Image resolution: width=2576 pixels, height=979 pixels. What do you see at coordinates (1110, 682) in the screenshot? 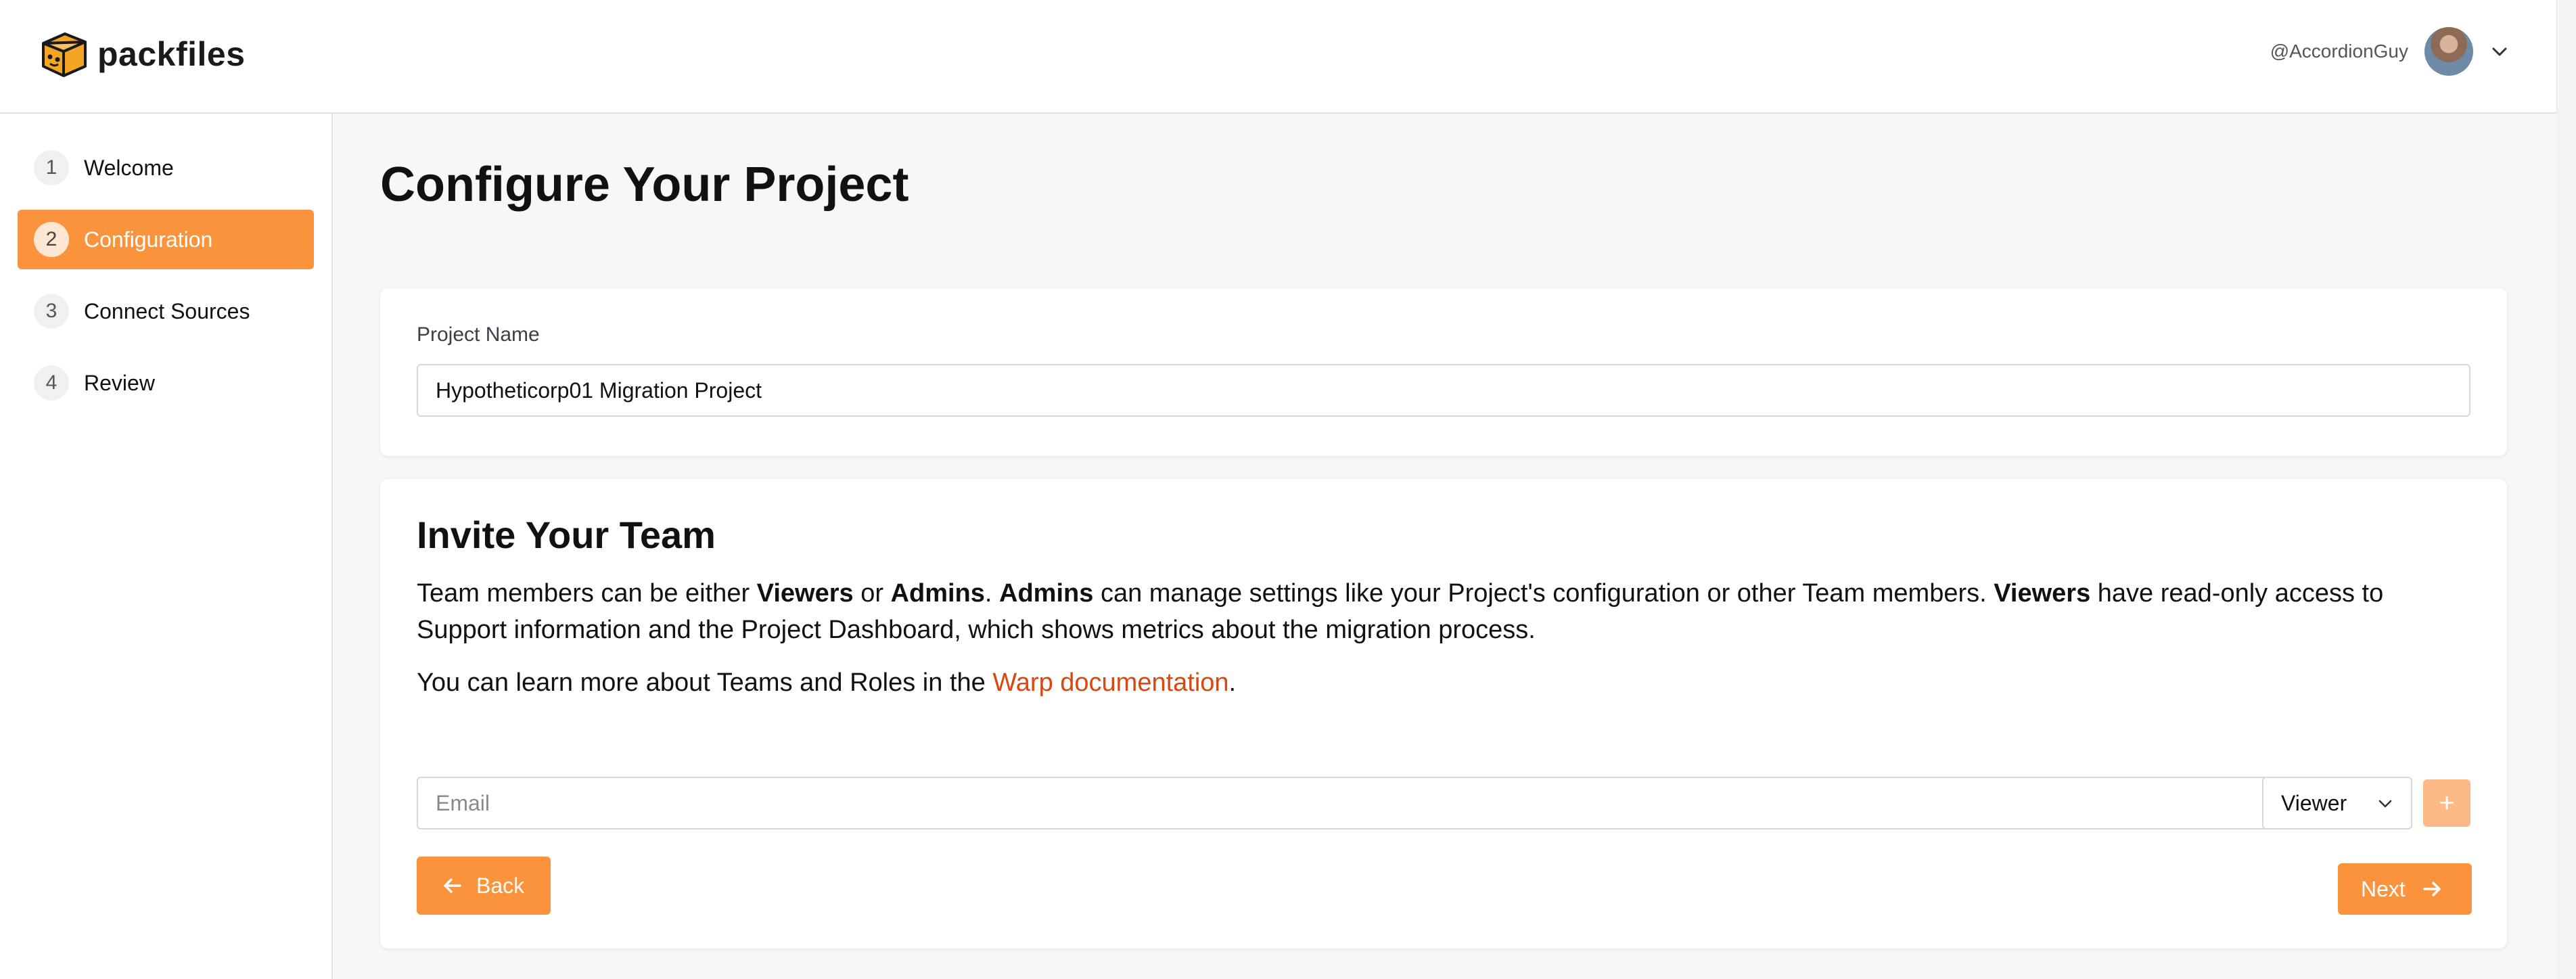
I see `warp-documentation-link: Warp documentation` at bounding box center [1110, 682].